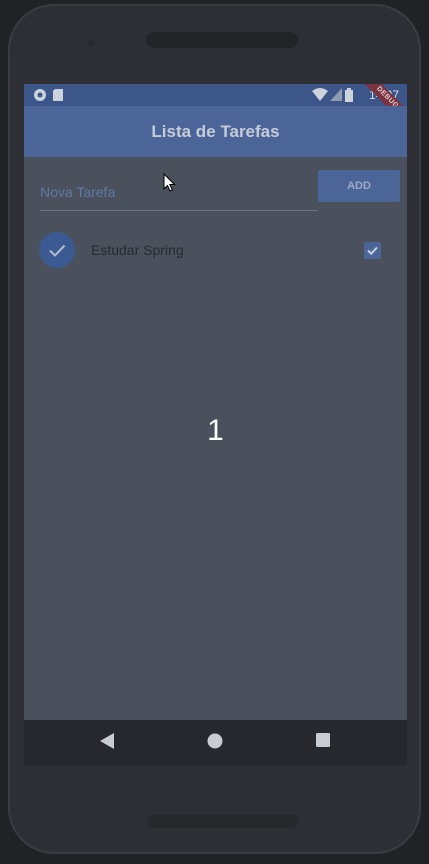 This screenshot has width=429, height=864. I want to click on task-avatar, so click(57, 250).